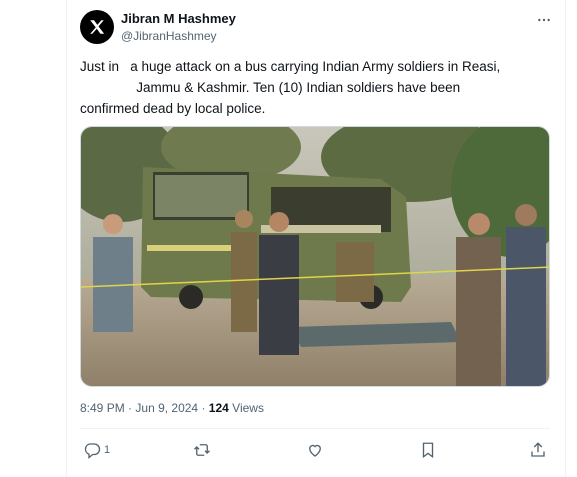 The width and height of the screenshot is (577, 477). What do you see at coordinates (107, 450) in the screenshot?
I see `reply-count: 1` at bounding box center [107, 450].